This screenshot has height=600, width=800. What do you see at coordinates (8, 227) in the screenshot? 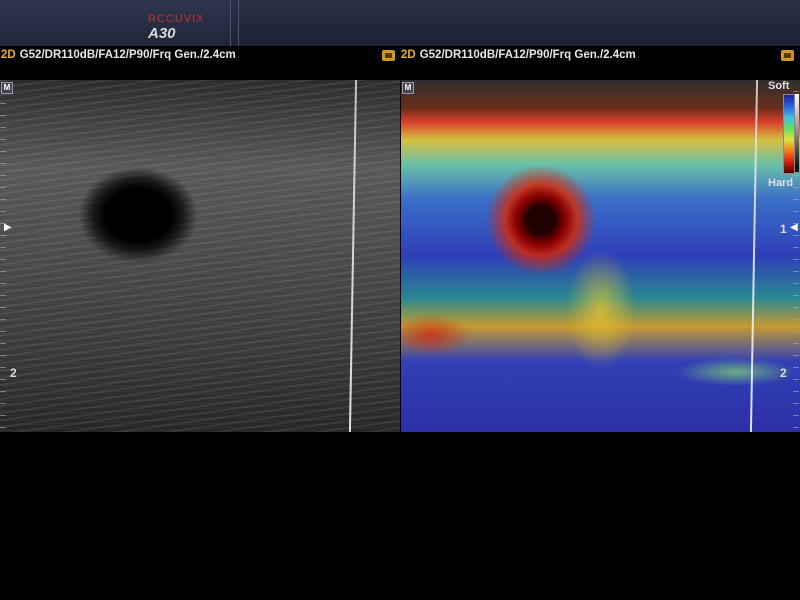
I see `focus-arrow-icon: ▶` at bounding box center [8, 227].